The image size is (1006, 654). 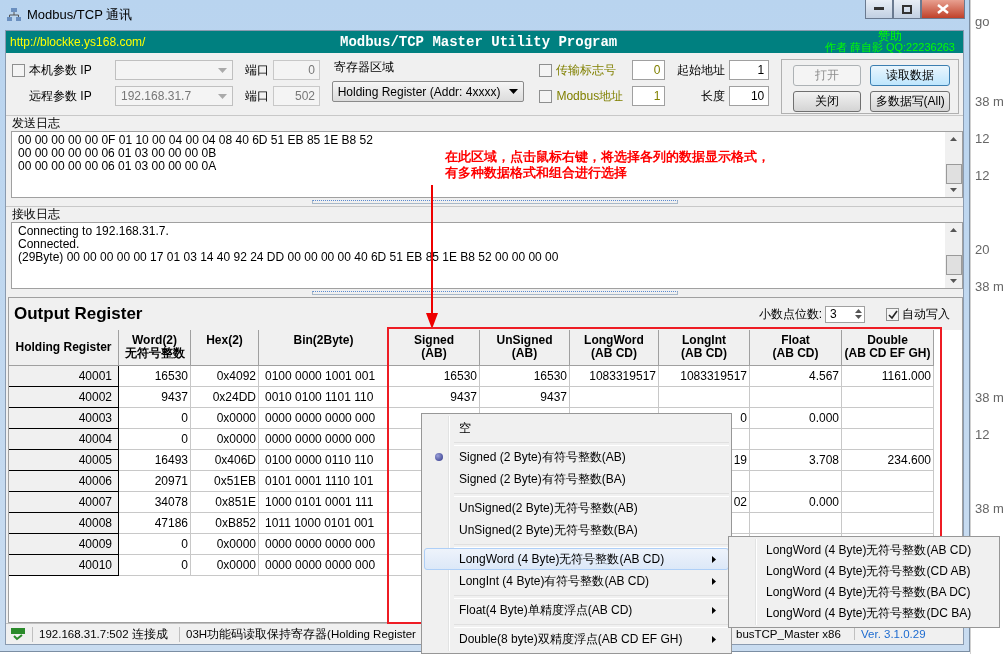 I want to click on table-cell: 1011 1000 0101 001, so click(x=324, y=523).